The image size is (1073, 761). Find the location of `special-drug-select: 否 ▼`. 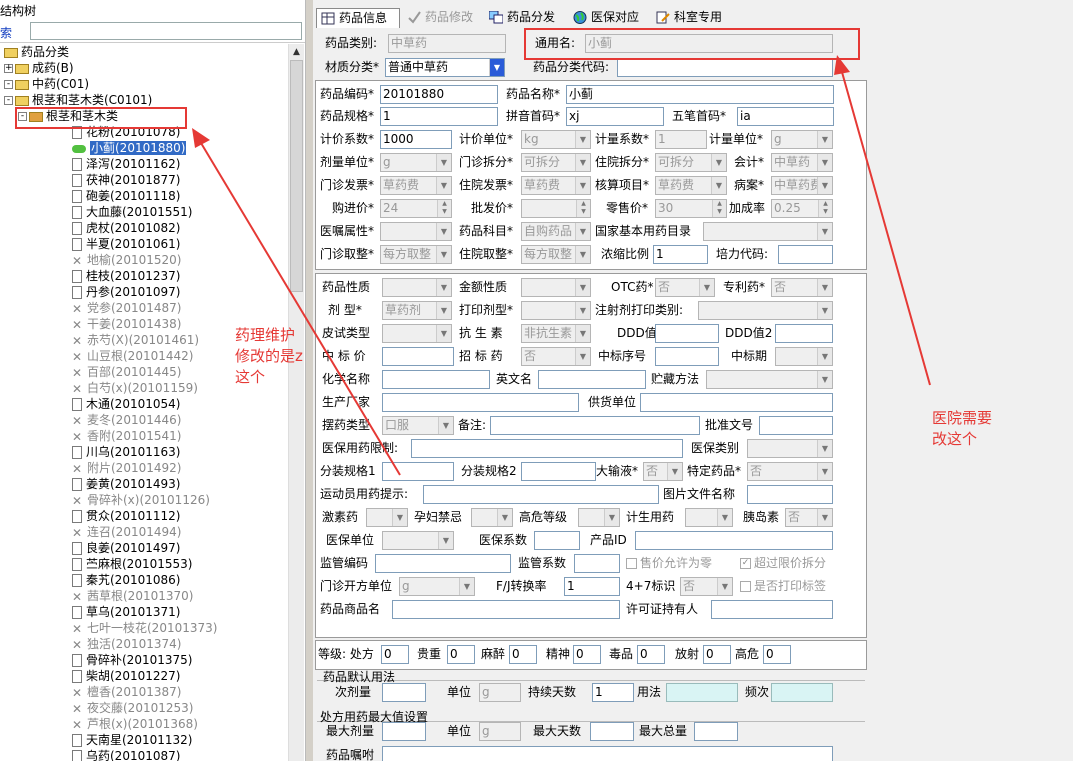

special-drug-select: 否 ▼ is located at coordinates (790, 471).